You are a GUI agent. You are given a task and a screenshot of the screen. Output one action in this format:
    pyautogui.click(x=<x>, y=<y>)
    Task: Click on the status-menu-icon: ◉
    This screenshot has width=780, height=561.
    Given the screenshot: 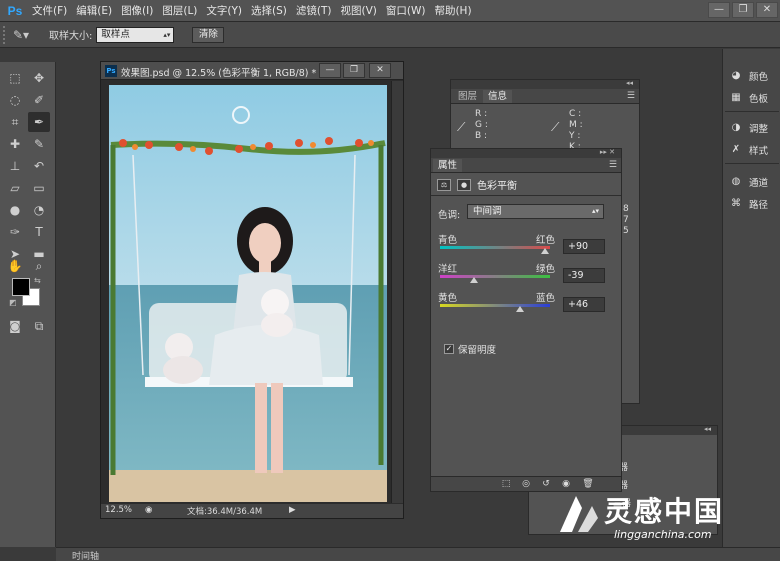 What is the action you would take?
    pyautogui.click(x=148, y=510)
    